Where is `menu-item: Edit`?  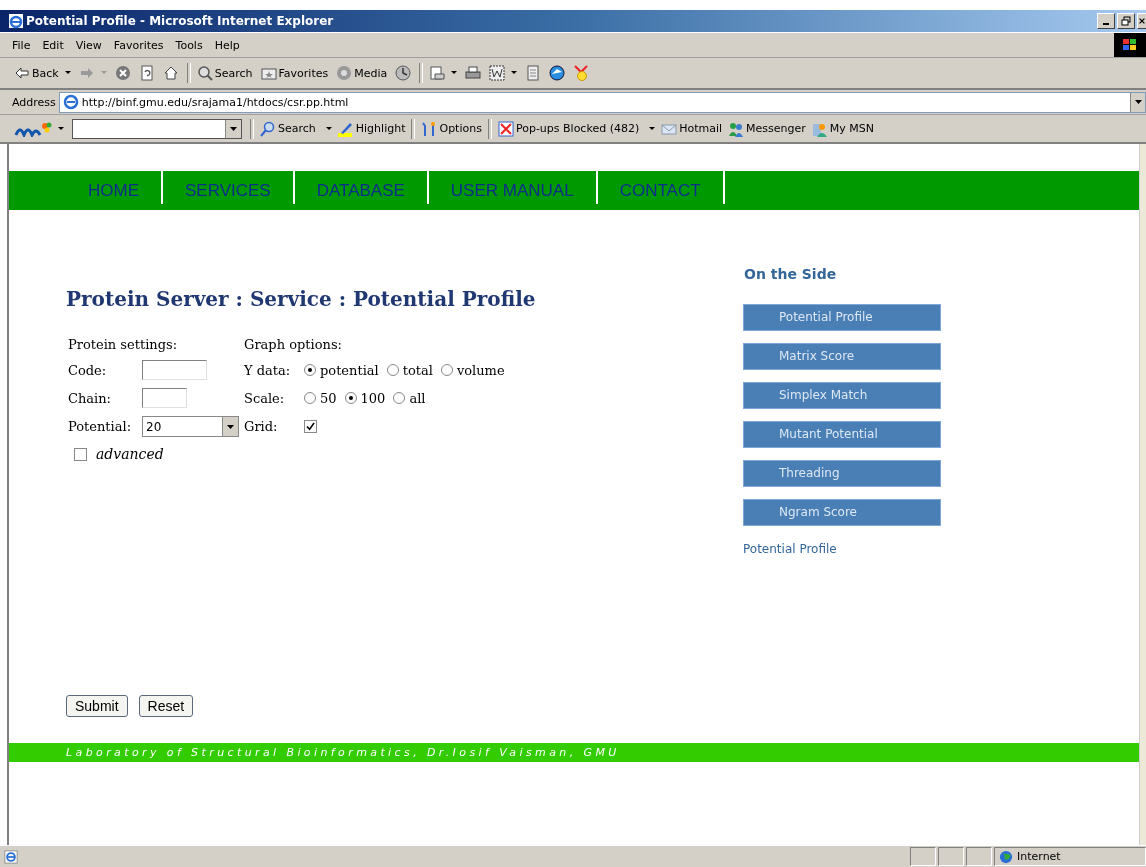
menu-item: Edit is located at coordinates (53, 45).